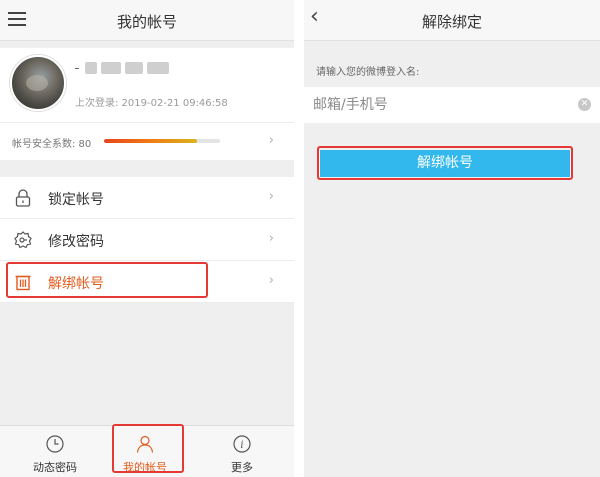 The width and height of the screenshot is (600, 477). I want to click on top-bar: 我的帐号, so click(147, 20).